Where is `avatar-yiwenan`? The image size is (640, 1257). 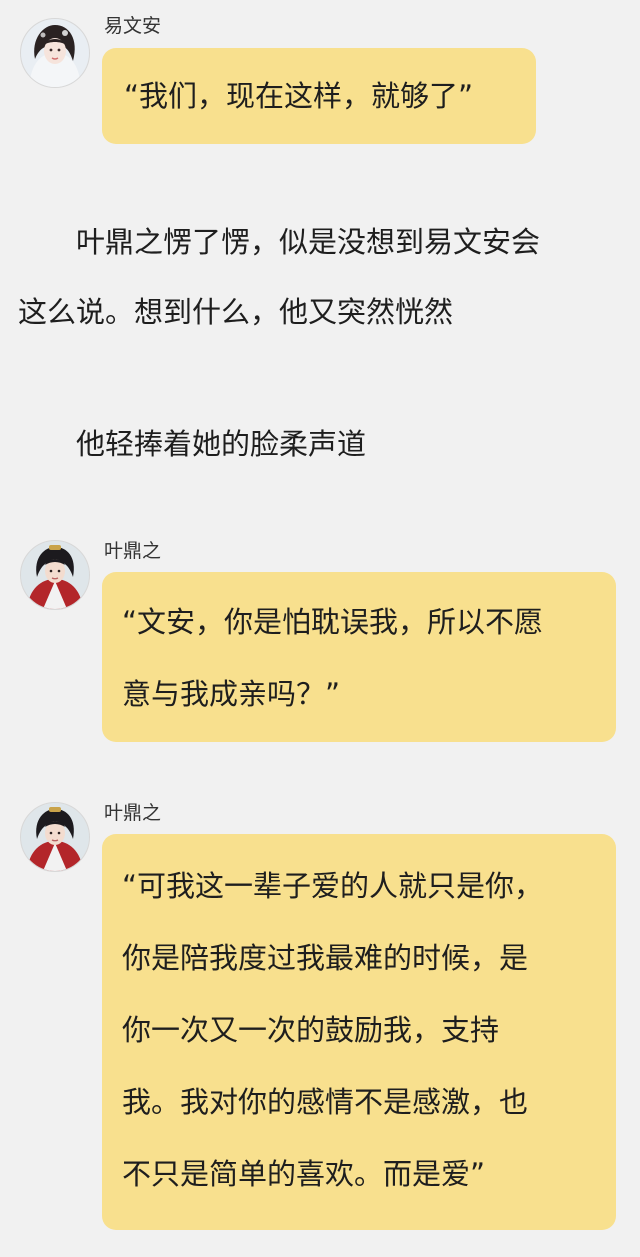
avatar-yiwenan is located at coordinates (55, 53).